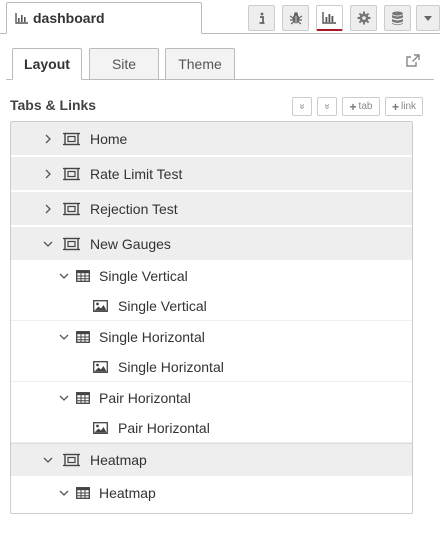 The width and height of the screenshot is (440, 558). What do you see at coordinates (130, 243) in the screenshot?
I see `tree-tab-label: New Gauges` at bounding box center [130, 243].